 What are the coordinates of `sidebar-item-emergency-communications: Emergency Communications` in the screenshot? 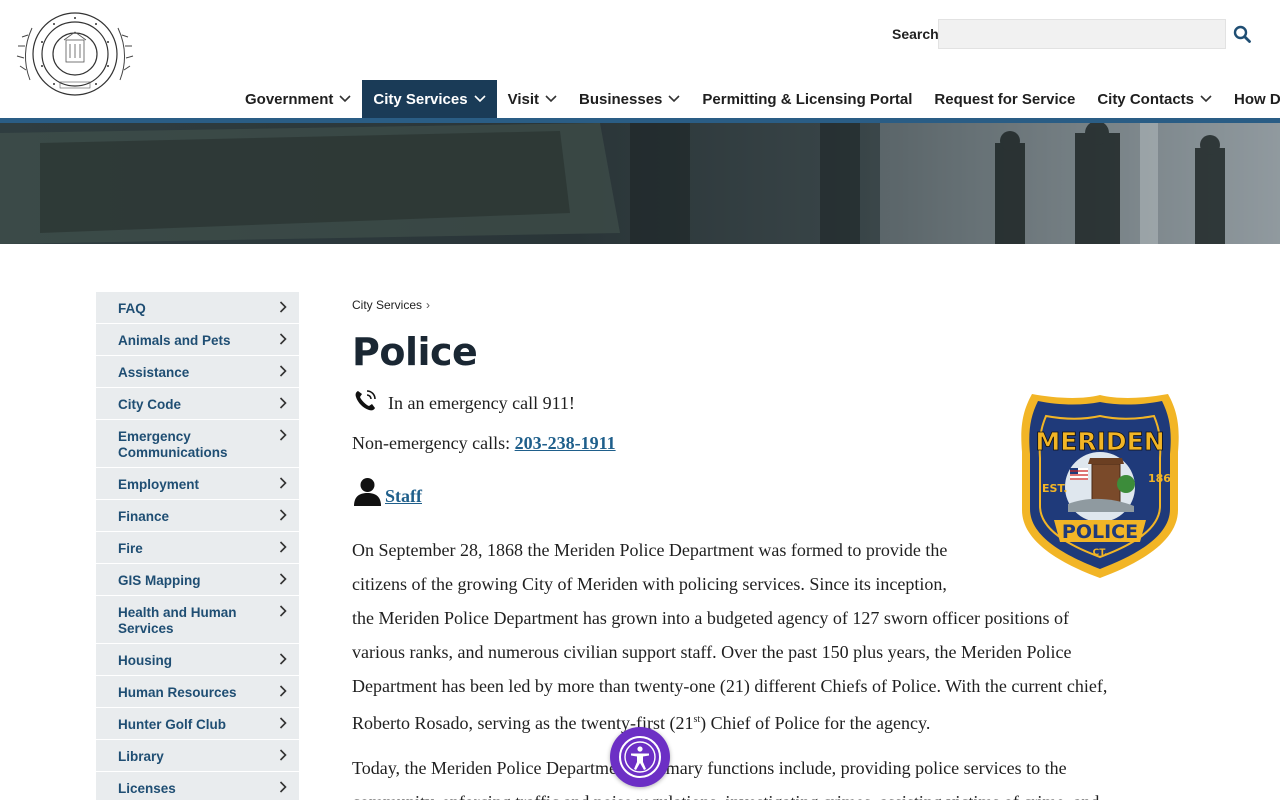 It's located at (197, 444).